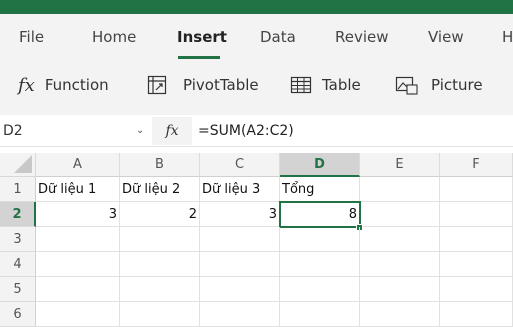 This screenshot has height=327, width=513. Describe the element at coordinates (446, 37) in the screenshot. I see `tab-view: View` at that location.